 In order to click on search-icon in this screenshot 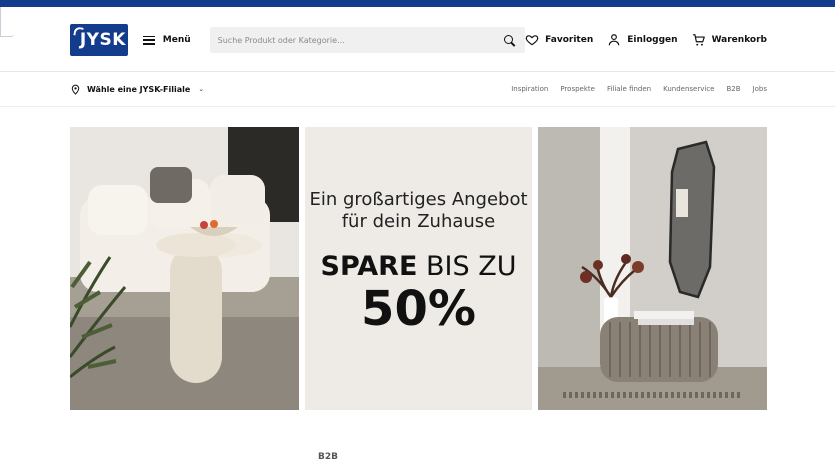, I will do `click(509, 40)`.